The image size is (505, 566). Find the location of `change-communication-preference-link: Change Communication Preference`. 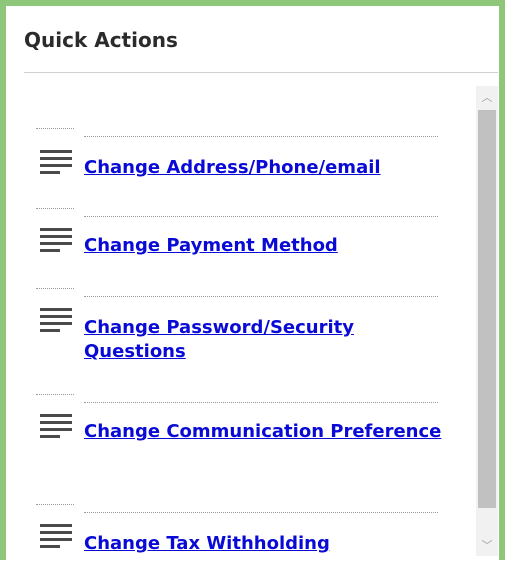

change-communication-preference-link: Change Communication Preference is located at coordinates (269, 432).